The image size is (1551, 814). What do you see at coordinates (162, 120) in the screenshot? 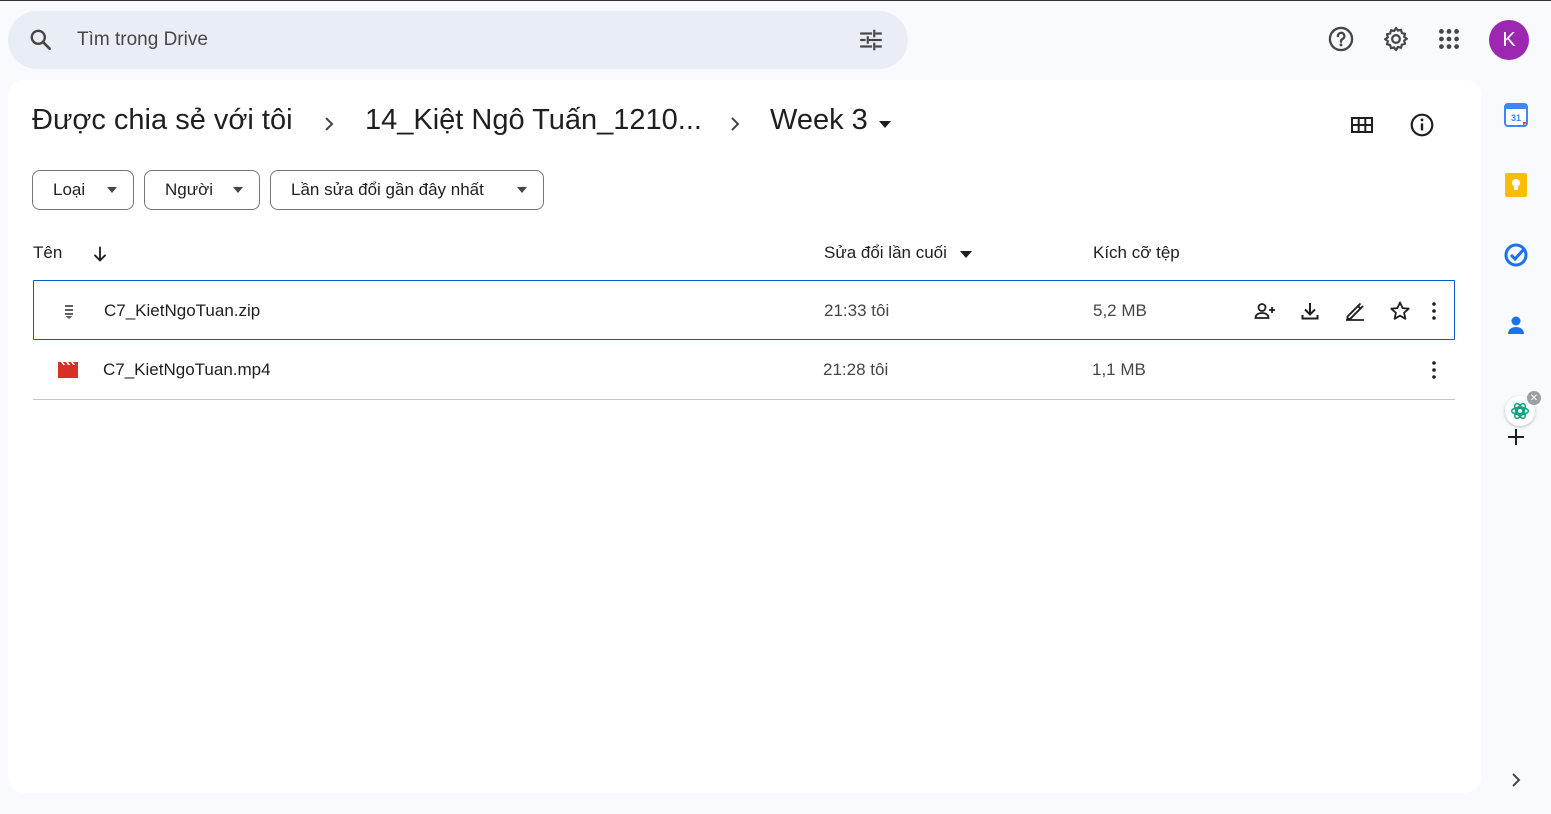
I see `breadcrumb-shared-with-me: Được chia sẻ với tôi` at bounding box center [162, 120].